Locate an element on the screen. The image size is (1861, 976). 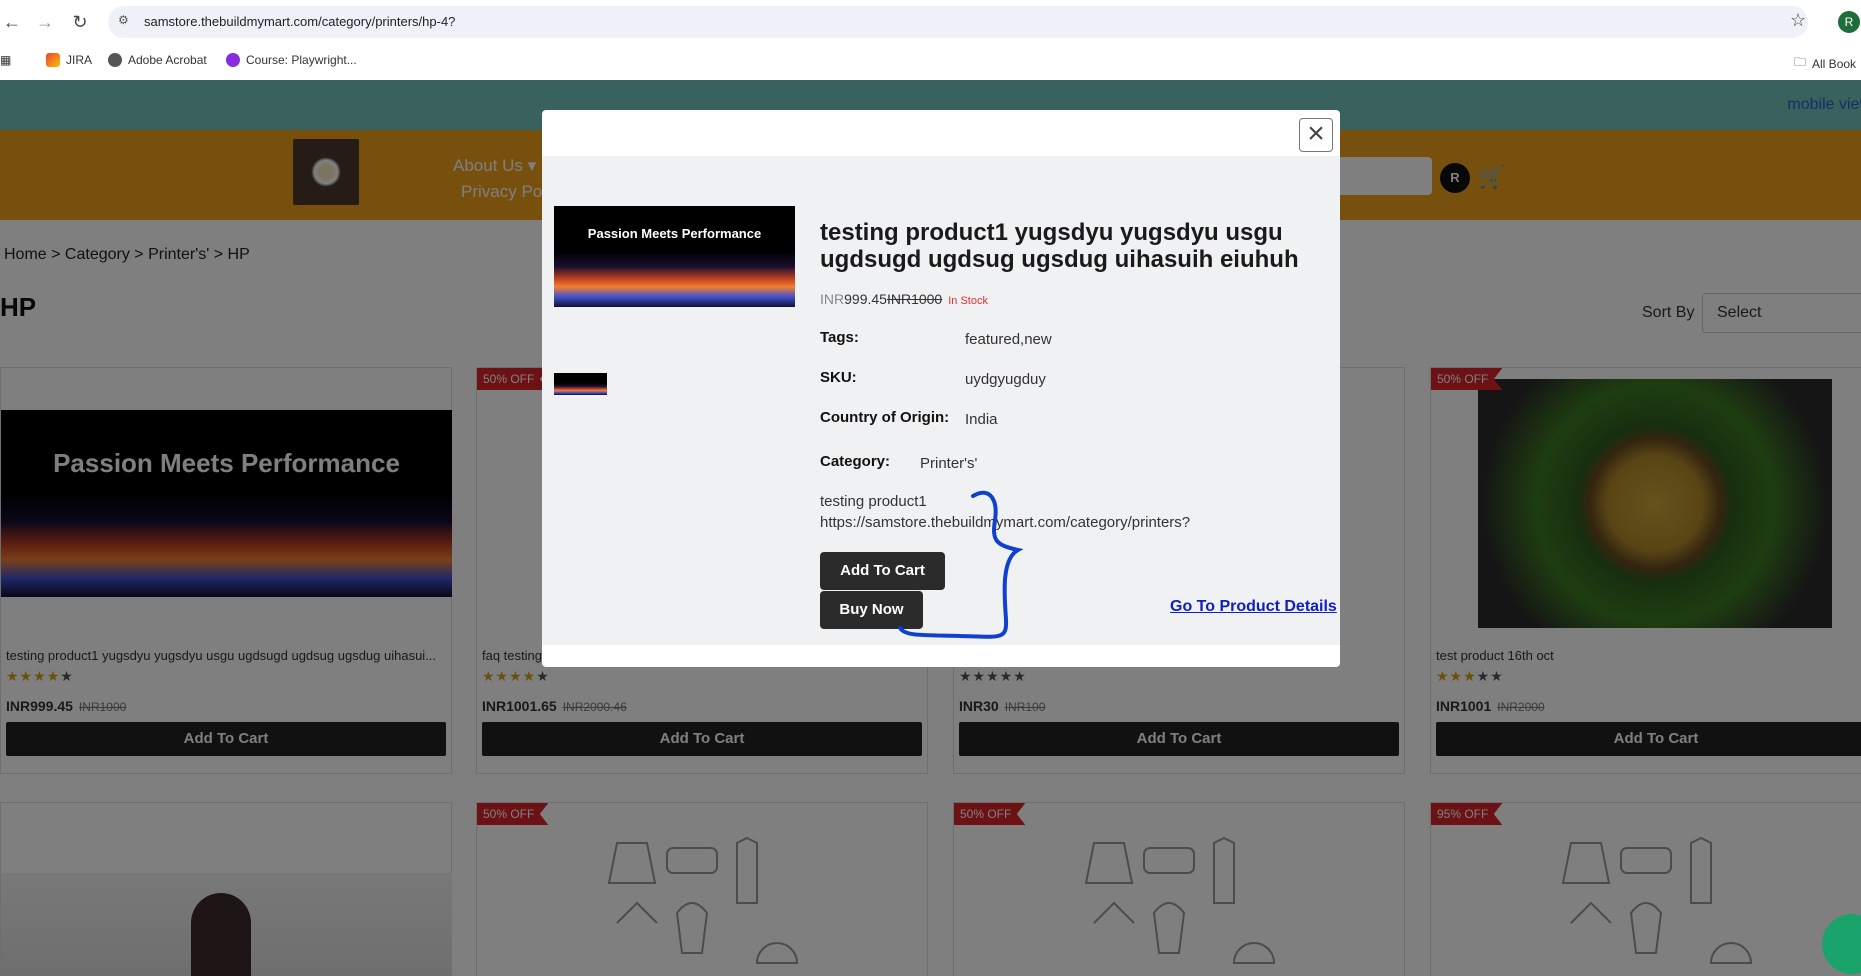
browser-profile-avatar: R is located at coordinates (1849, 22).